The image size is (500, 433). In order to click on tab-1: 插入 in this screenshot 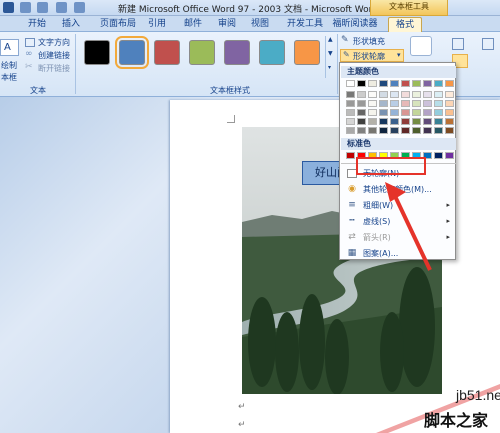, I will do `click(71, 24)`.